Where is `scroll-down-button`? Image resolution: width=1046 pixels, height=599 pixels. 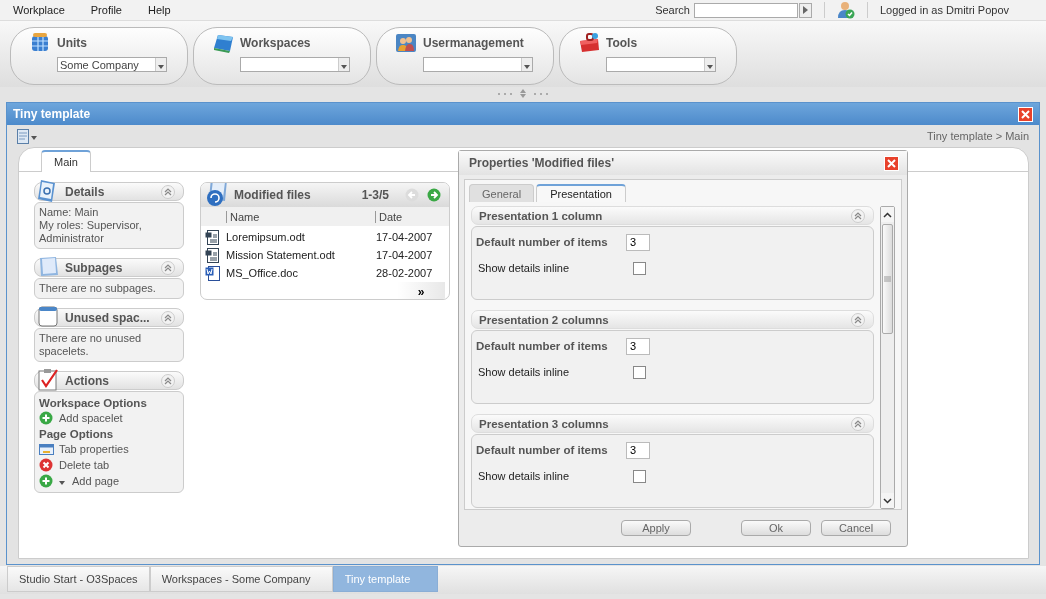 scroll-down-button is located at coordinates (887, 500).